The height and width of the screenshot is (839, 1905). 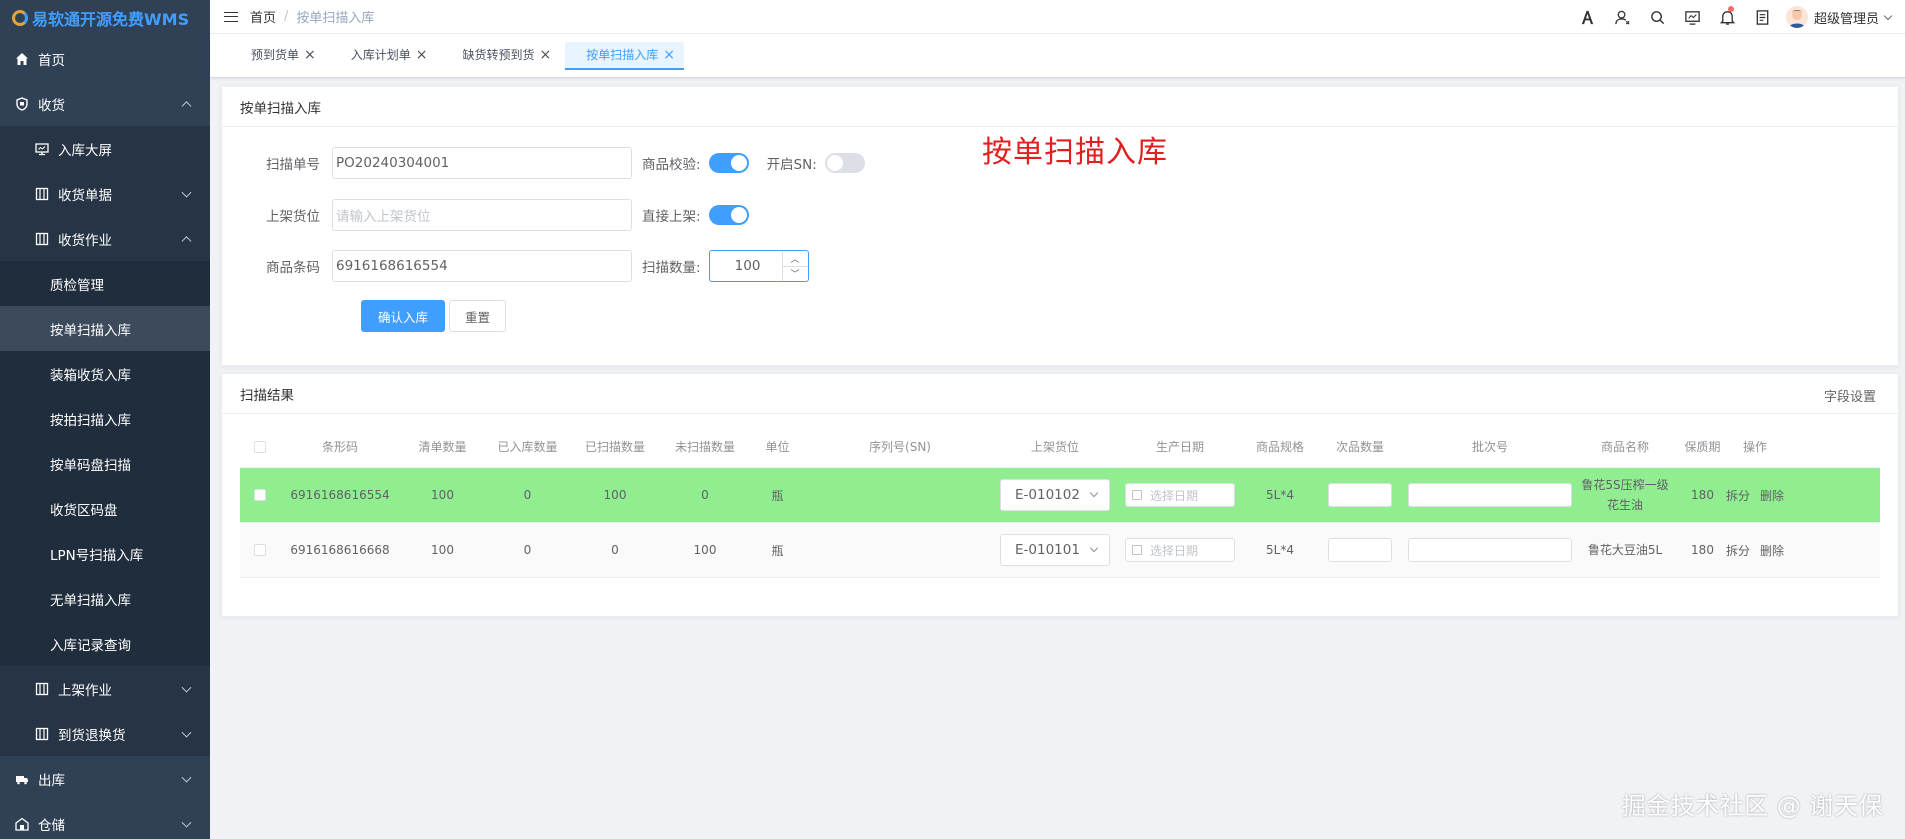 What do you see at coordinates (728, 163) in the screenshot?
I see `check-switch` at bounding box center [728, 163].